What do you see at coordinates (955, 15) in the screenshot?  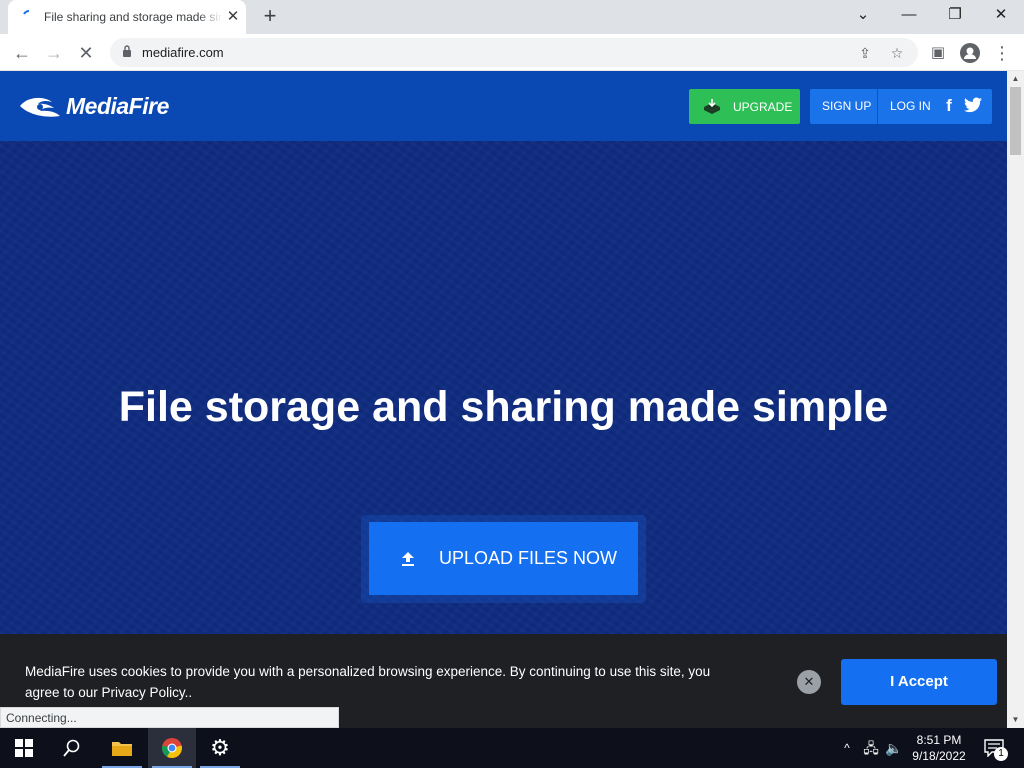 I see `restore-button: ❐` at bounding box center [955, 15].